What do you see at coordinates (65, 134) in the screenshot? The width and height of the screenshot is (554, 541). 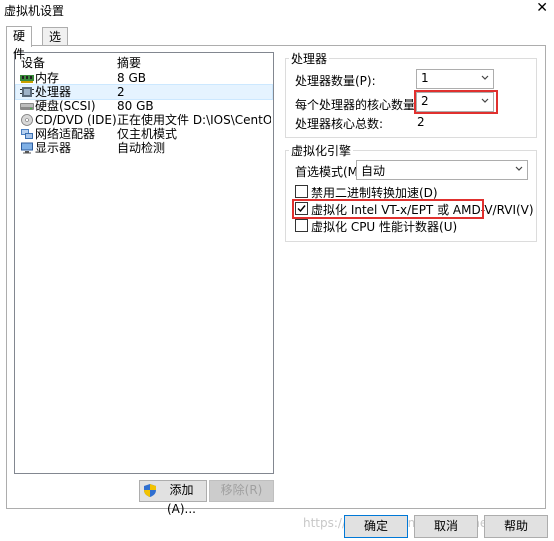 I see `device-name: 网络适配器` at bounding box center [65, 134].